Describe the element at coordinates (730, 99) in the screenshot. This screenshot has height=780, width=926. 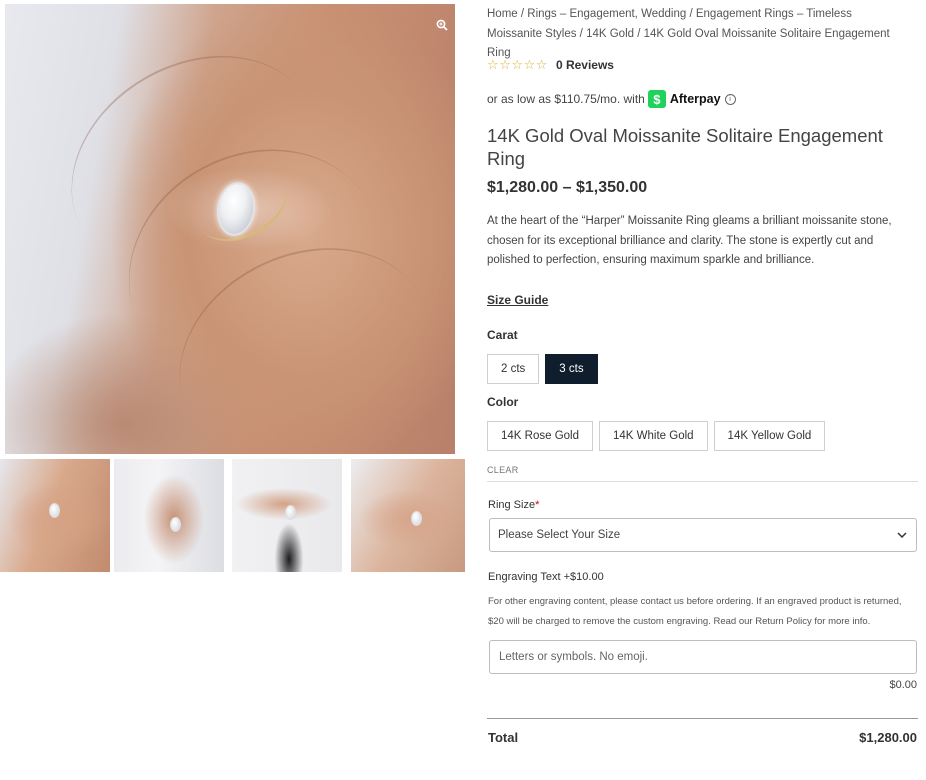
I see `info-icon: i` at that location.